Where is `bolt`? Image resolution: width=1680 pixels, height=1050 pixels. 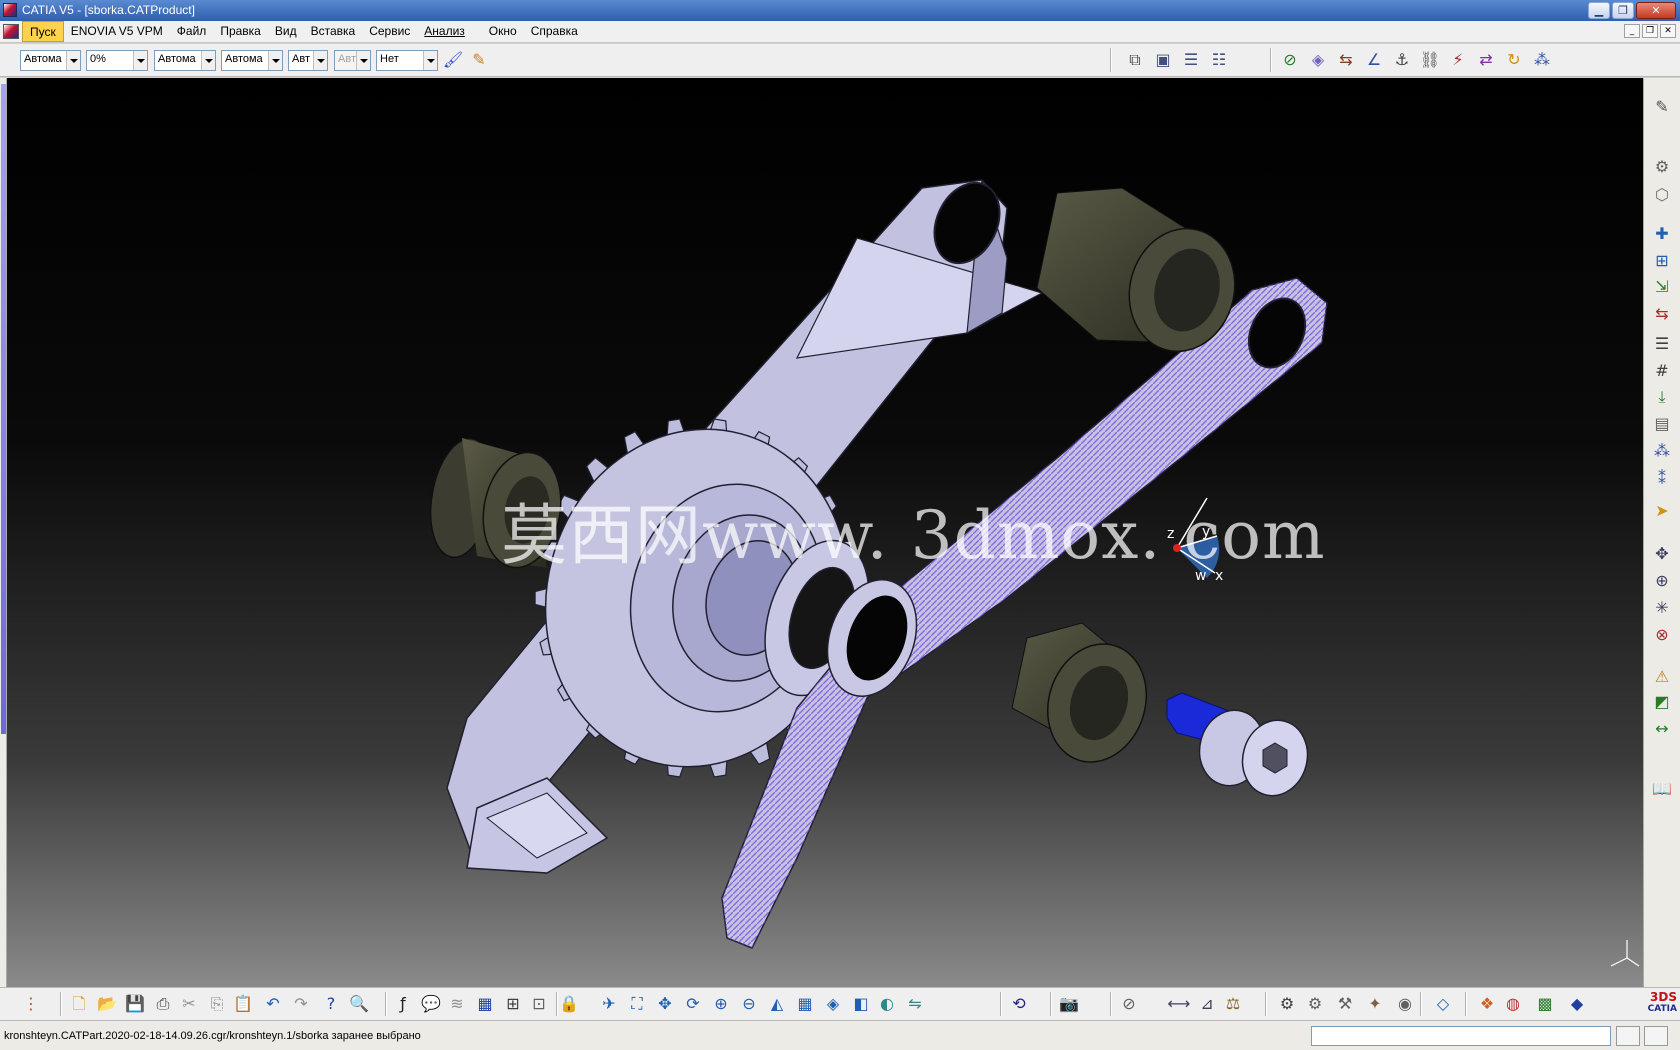 bolt is located at coordinates (1241, 747).